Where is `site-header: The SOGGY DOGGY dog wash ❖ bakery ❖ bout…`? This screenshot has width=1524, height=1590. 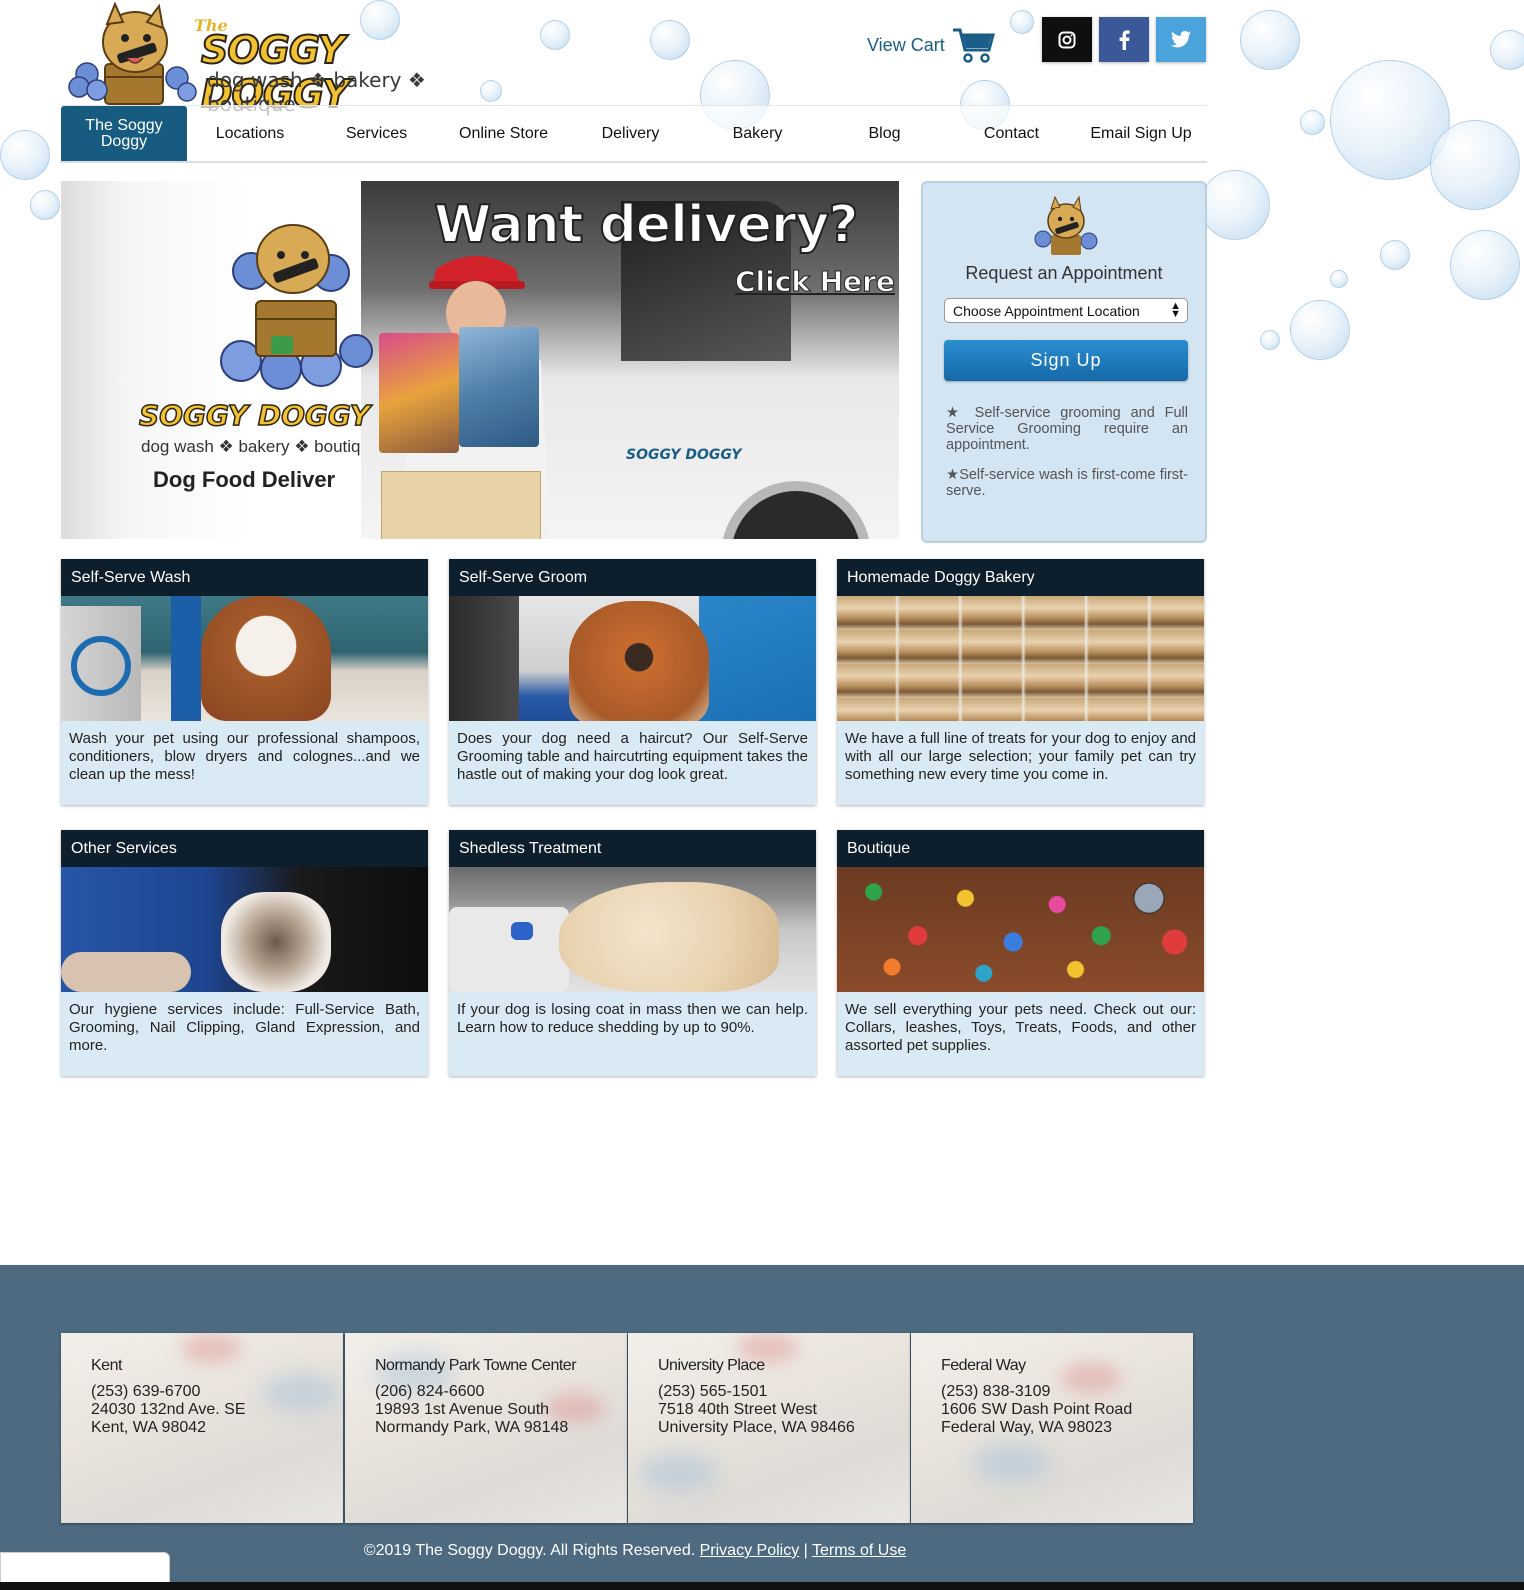 site-header: The SOGGY DOGGY dog wash ❖ bakery ❖ bout… is located at coordinates (634, 58).